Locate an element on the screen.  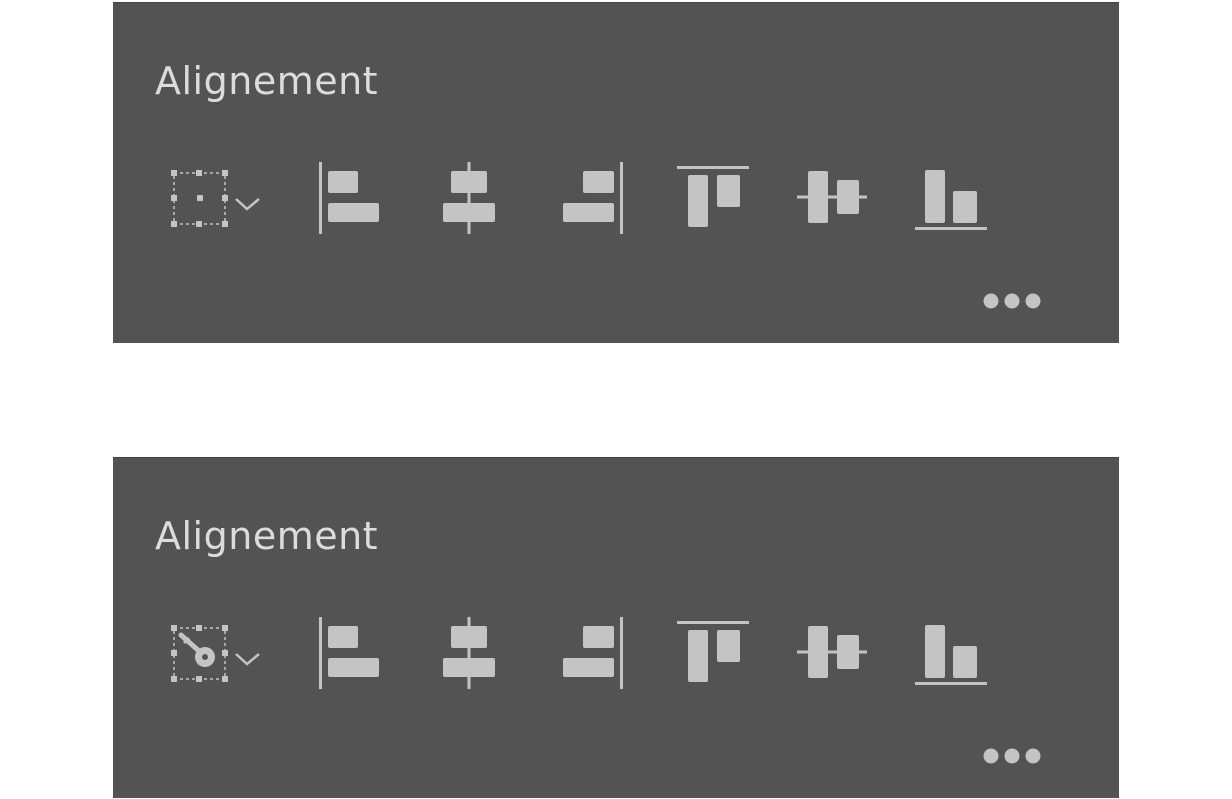
align-to-selection-icon is located at coordinates (215, 198).